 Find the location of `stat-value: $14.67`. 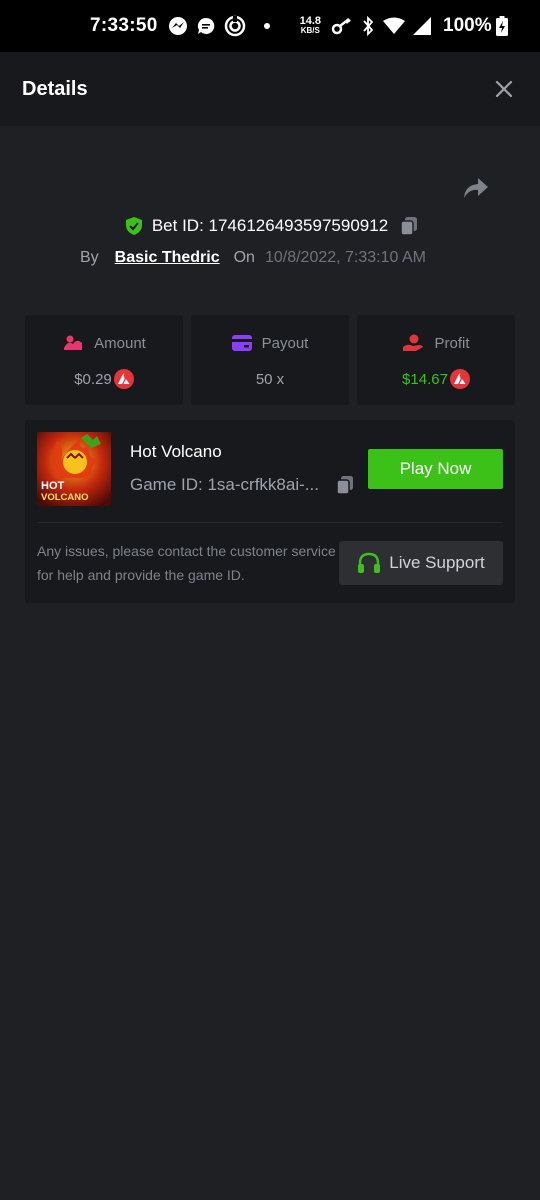

stat-value: $14.67 is located at coordinates (425, 379).